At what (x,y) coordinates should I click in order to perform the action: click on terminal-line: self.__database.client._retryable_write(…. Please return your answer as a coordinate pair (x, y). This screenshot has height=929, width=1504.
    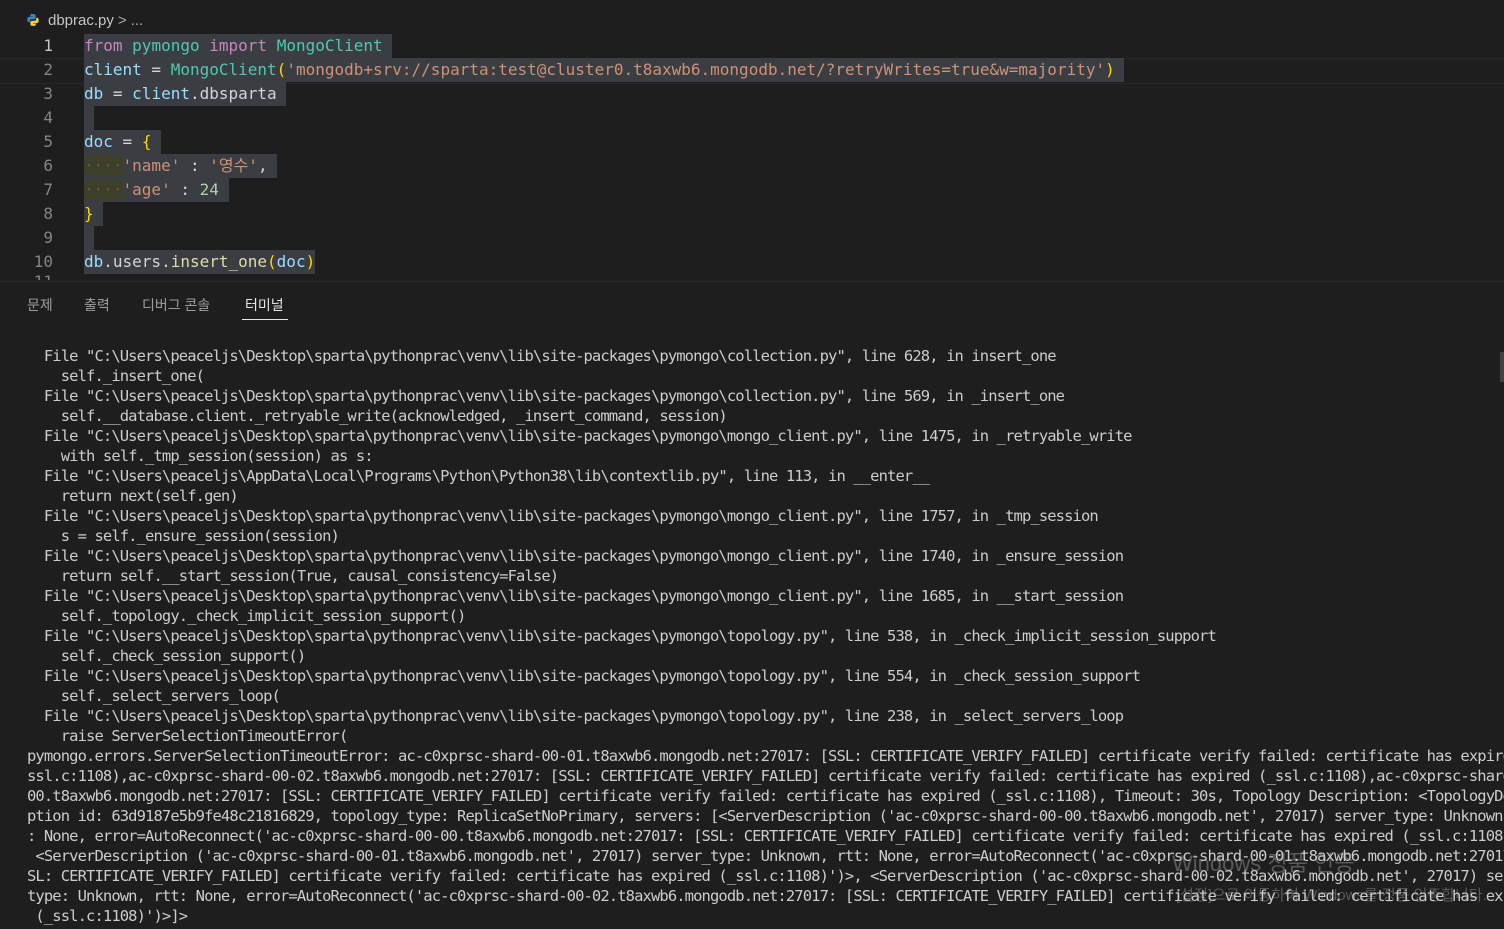
    Looking at the image, I should click on (377, 416).